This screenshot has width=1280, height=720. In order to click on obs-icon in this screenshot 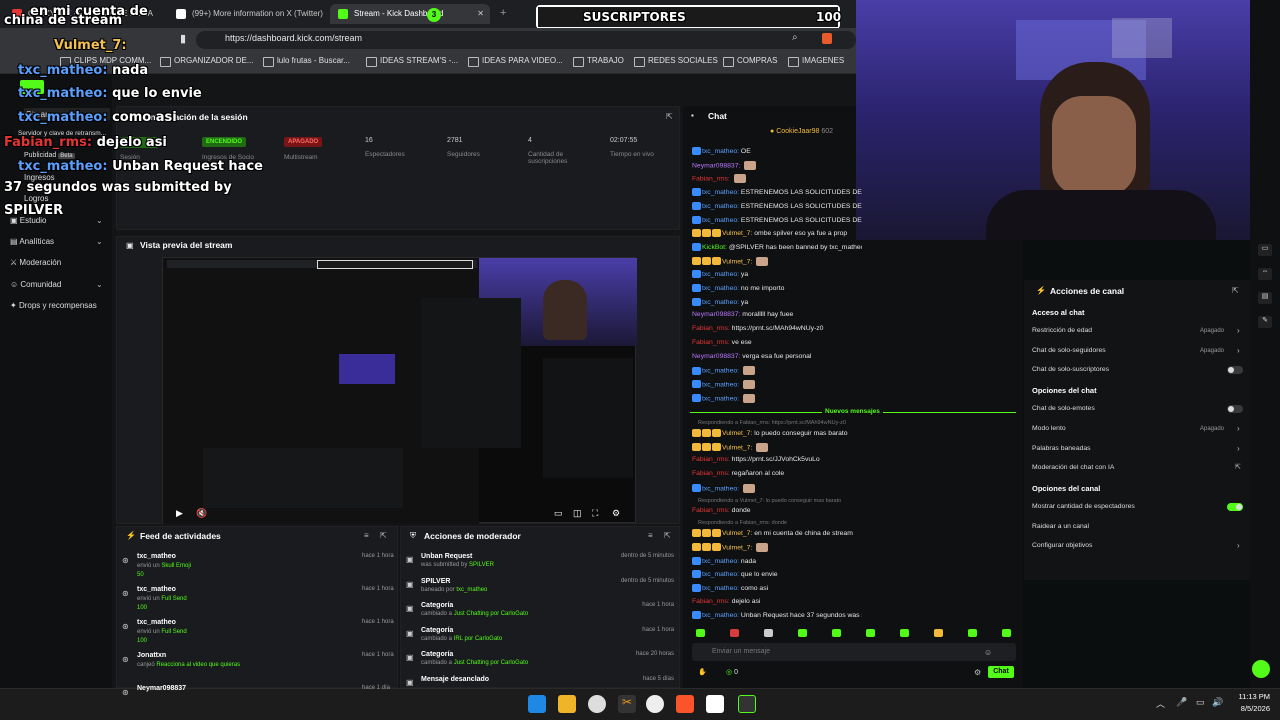, I will do `click(597, 704)`.